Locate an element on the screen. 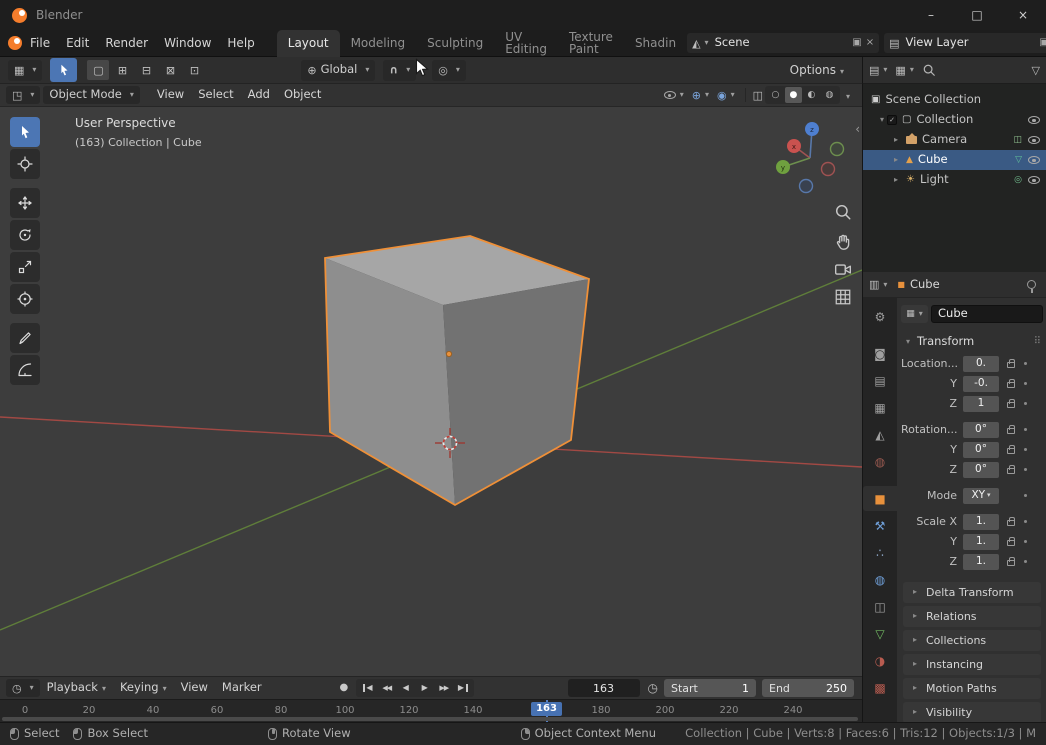 This screenshot has height=745, width=1046. tab-modeling: Modeling is located at coordinates (378, 43).